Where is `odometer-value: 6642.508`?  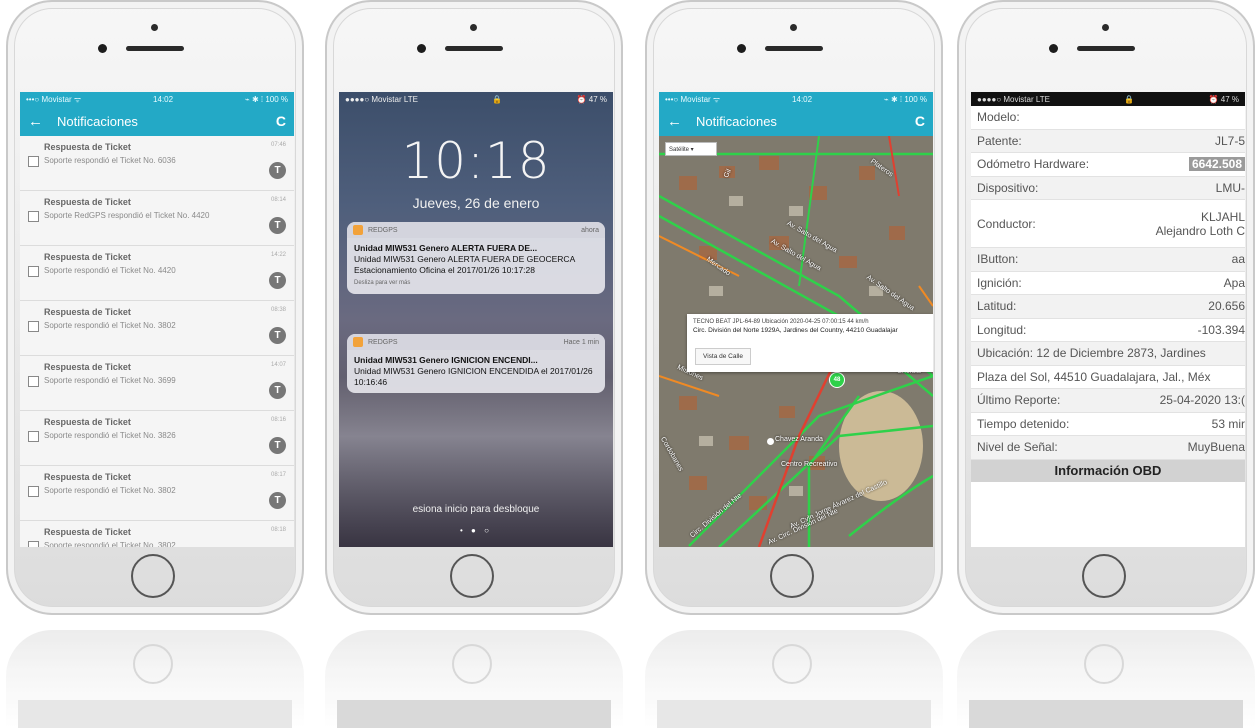
odometer-value: 6642.508 is located at coordinates (1216, 164).